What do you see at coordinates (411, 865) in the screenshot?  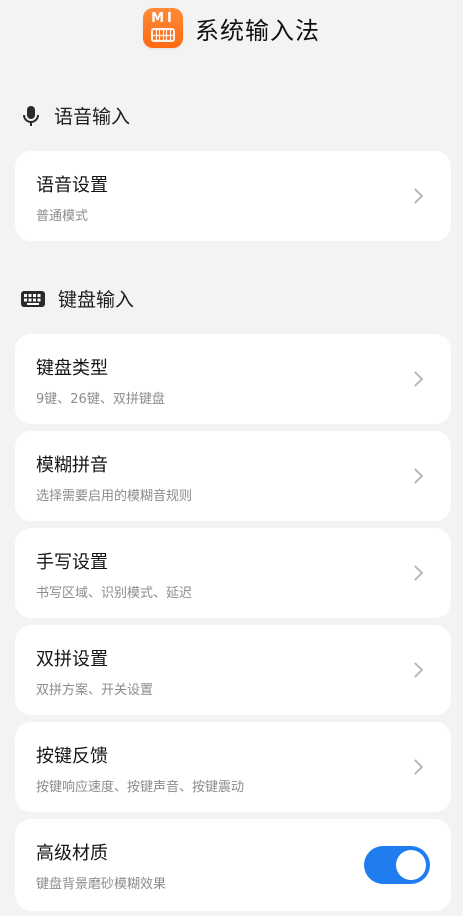 I see `toggle-knob` at bounding box center [411, 865].